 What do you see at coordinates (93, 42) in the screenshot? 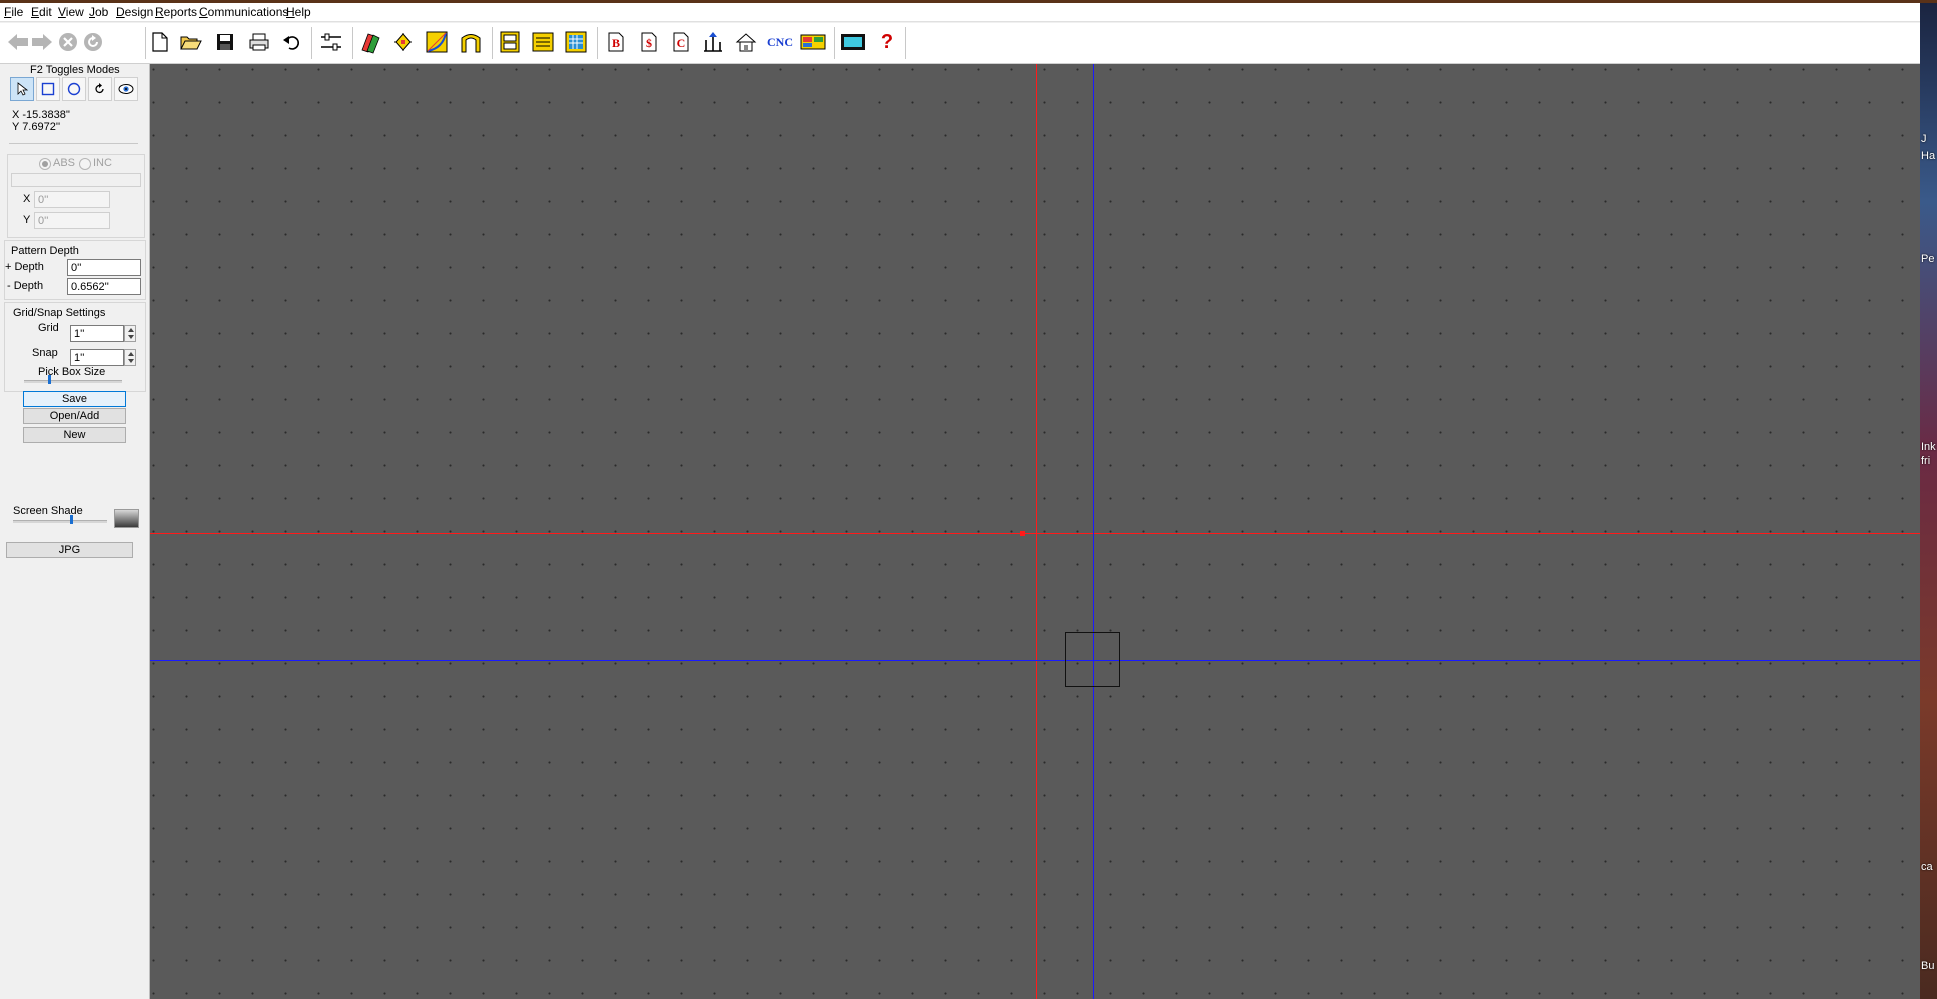
I see `refresh-circle-icon` at bounding box center [93, 42].